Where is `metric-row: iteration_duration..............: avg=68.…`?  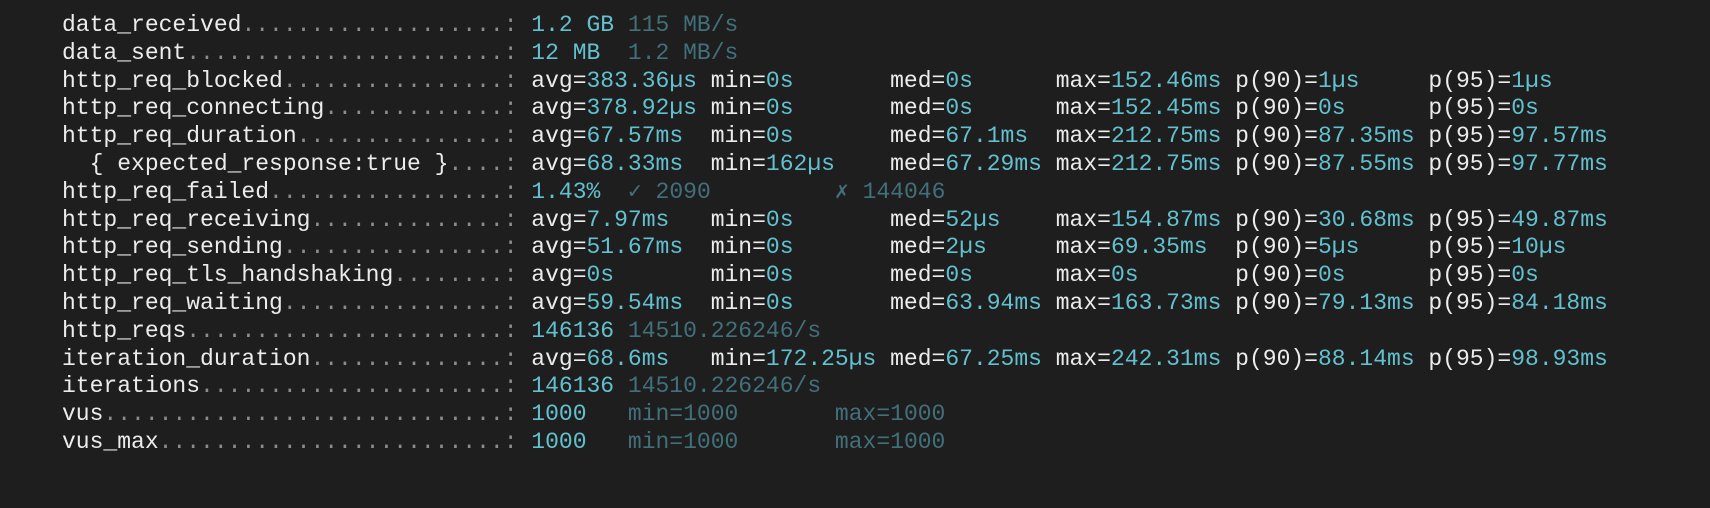 metric-row: iteration_duration..............: avg=68.… is located at coordinates (842, 360).